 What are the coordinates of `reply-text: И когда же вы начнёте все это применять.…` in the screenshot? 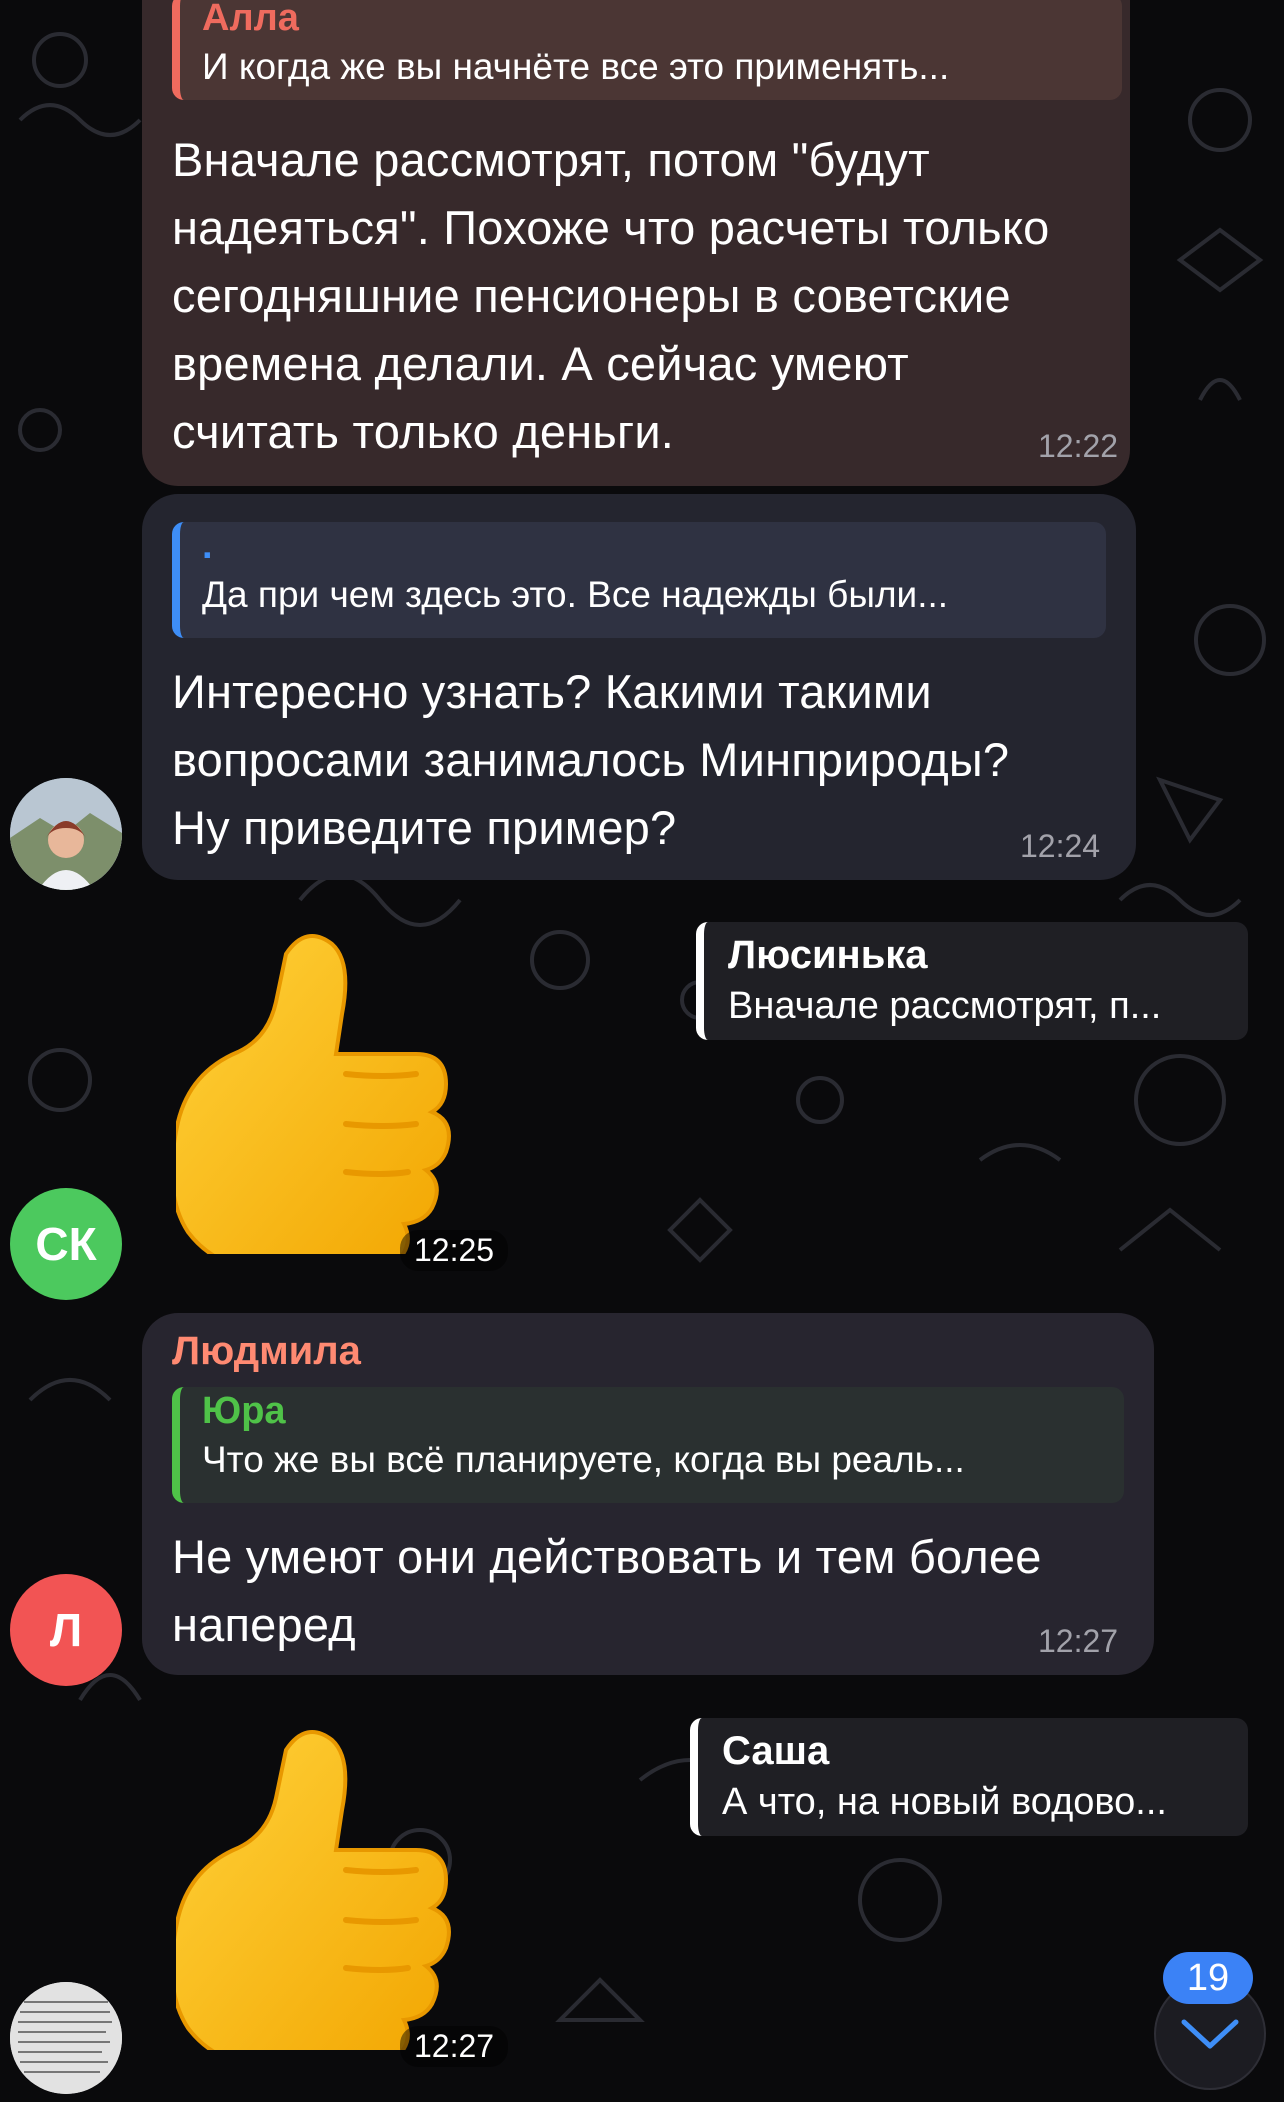 It's located at (576, 66).